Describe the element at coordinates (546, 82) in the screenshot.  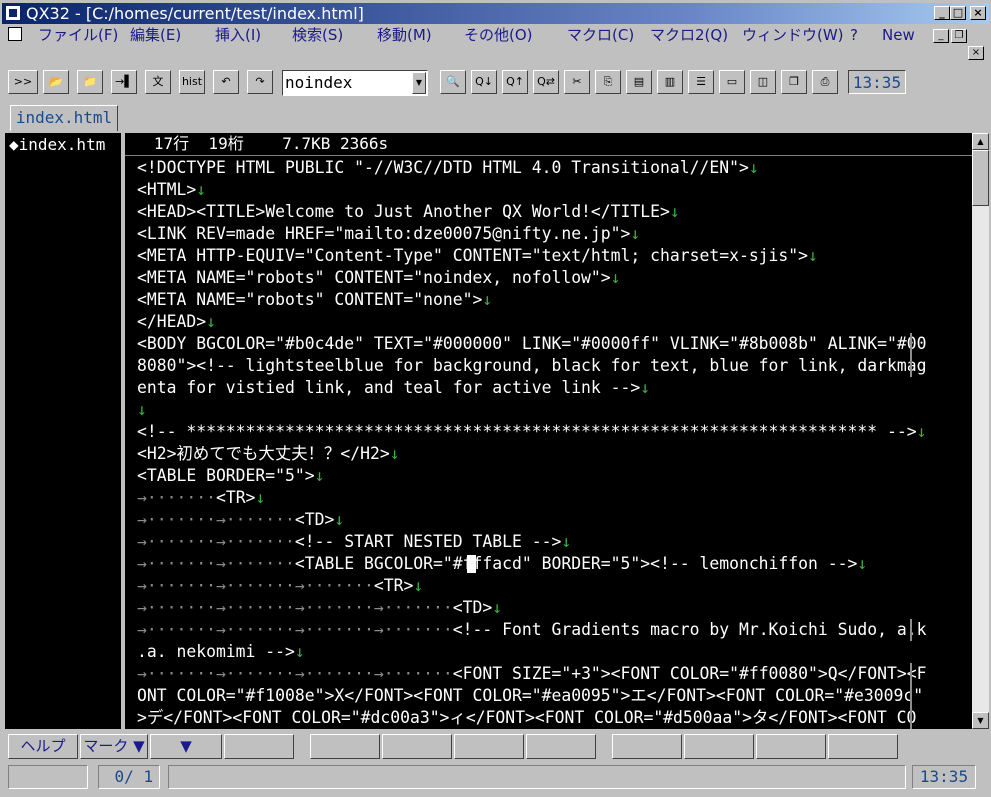
I see `replace-button: Q⇄` at that location.